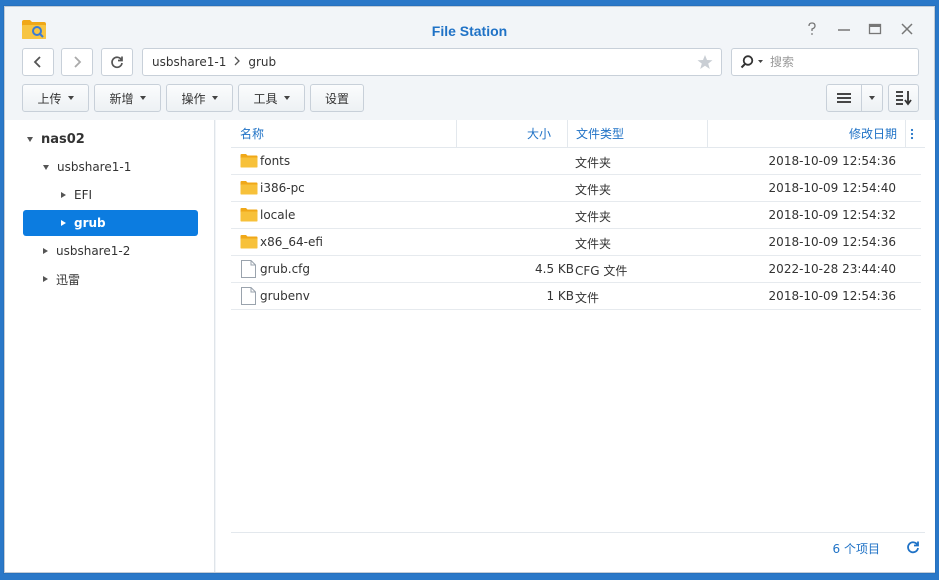 Image resolution: width=939 pixels, height=580 pixels. What do you see at coordinates (560, 296) in the screenshot?
I see `file-size: 1 KB` at bounding box center [560, 296].